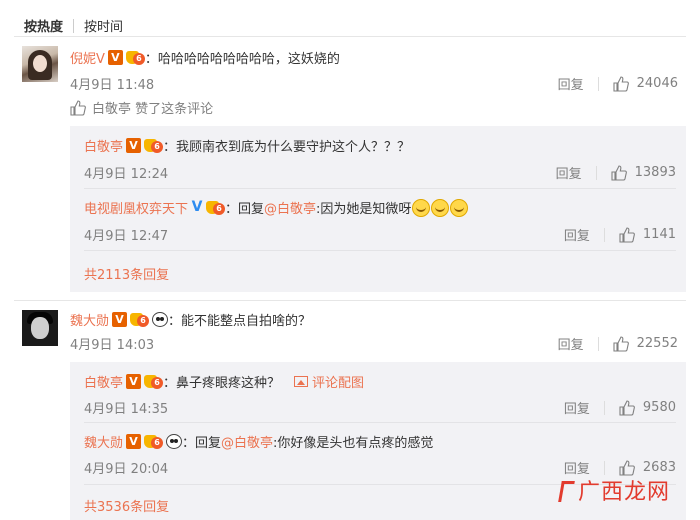 The image size is (700, 520). What do you see at coordinates (222, 383) in the screenshot?
I see `reply-text: ：鼻子疼眼疼这种？` at bounding box center [222, 383].